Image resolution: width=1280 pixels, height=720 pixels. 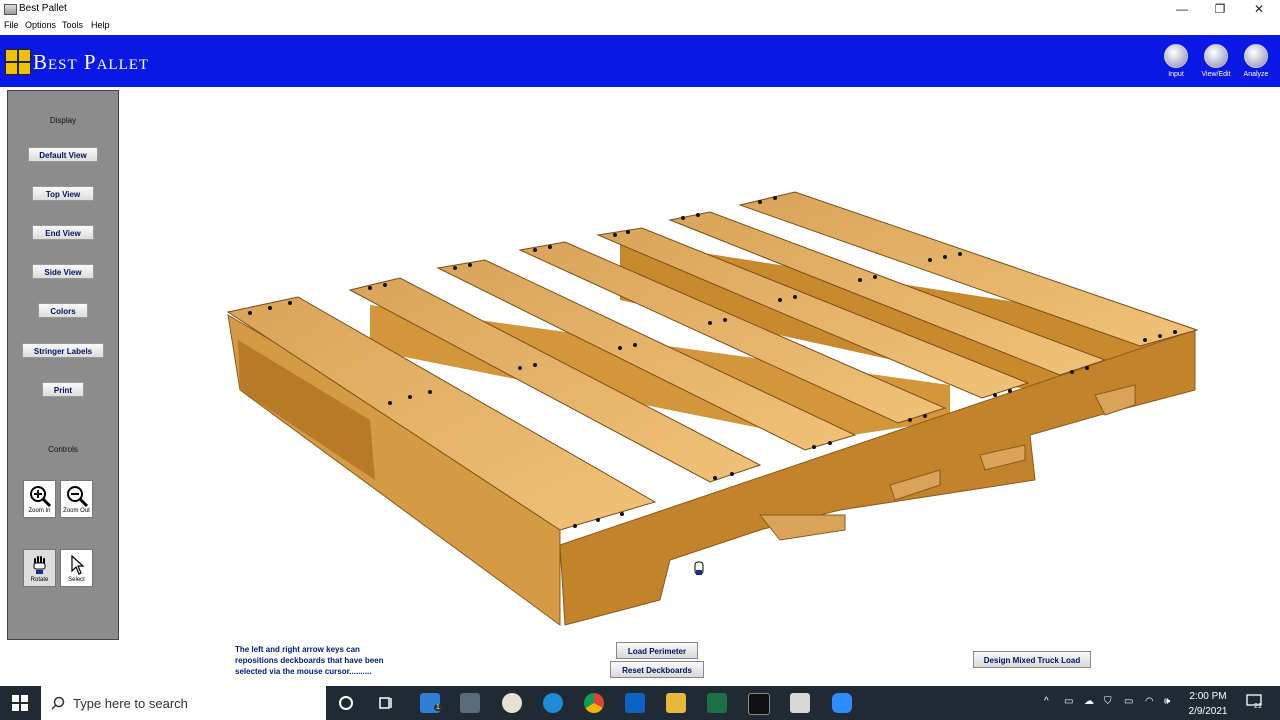 I want to click on mail-badge: 1, so click(x=438, y=707).